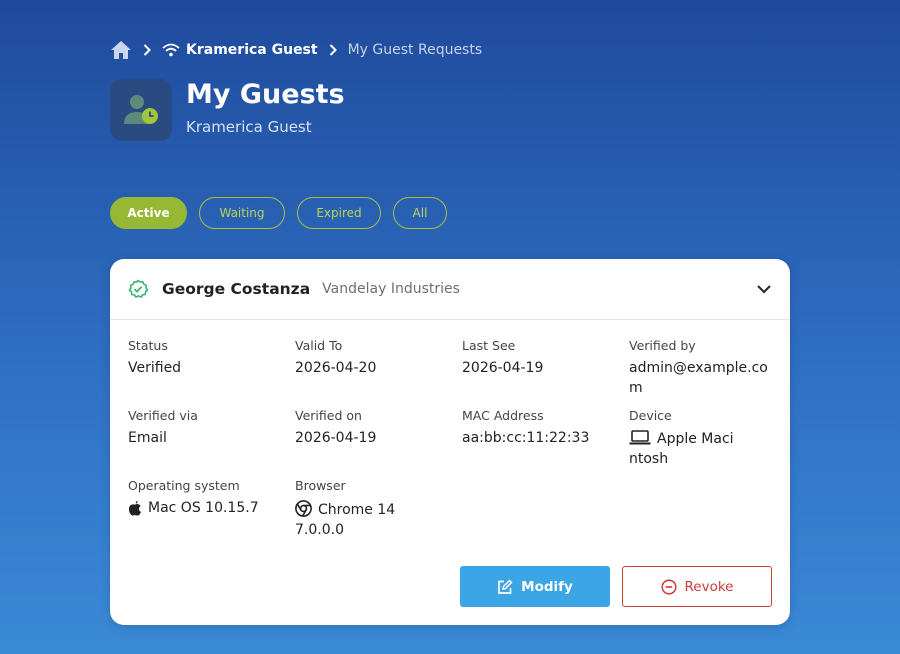  What do you see at coordinates (155, 368) in the screenshot?
I see `field-value: Verified` at bounding box center [155, 368].